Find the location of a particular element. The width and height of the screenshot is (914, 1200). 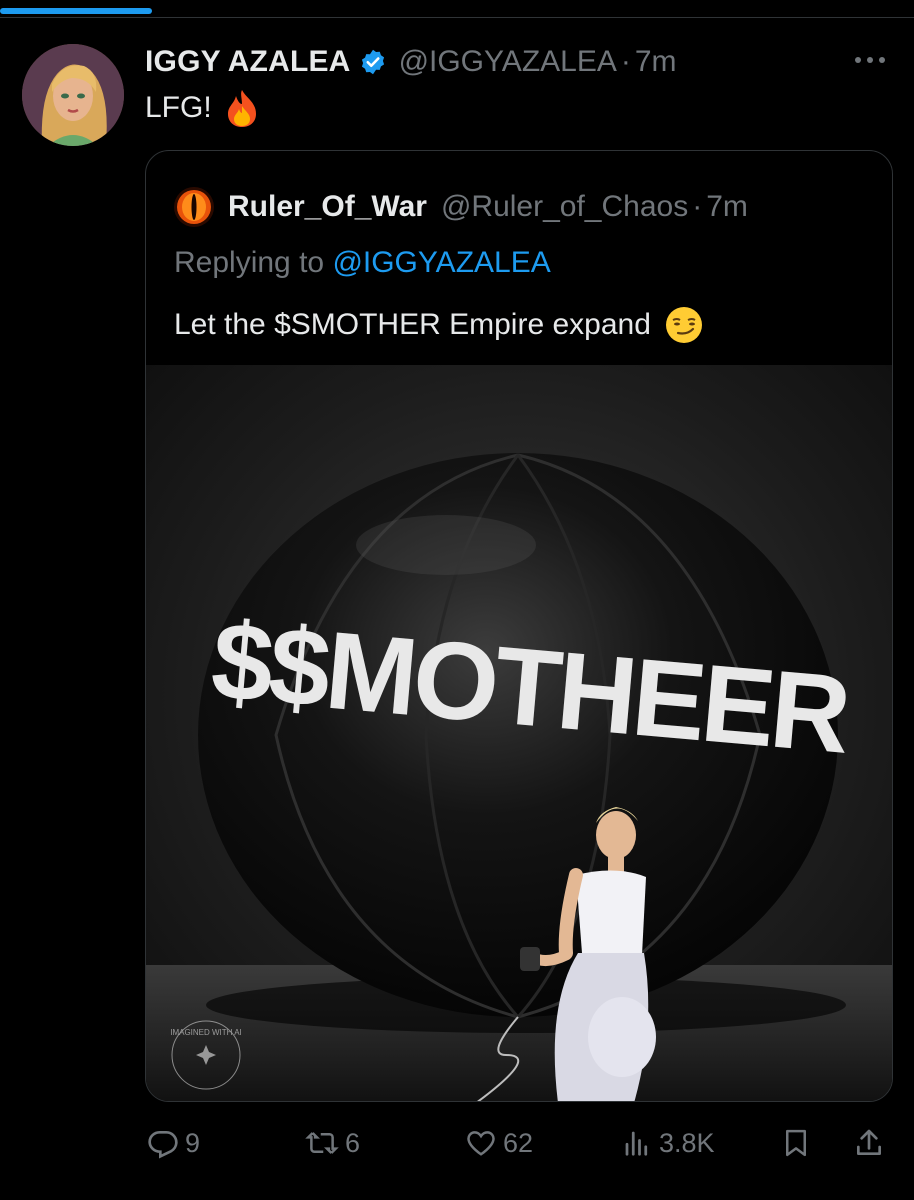

like-count: 62 is located at coordinates (518, 1142).